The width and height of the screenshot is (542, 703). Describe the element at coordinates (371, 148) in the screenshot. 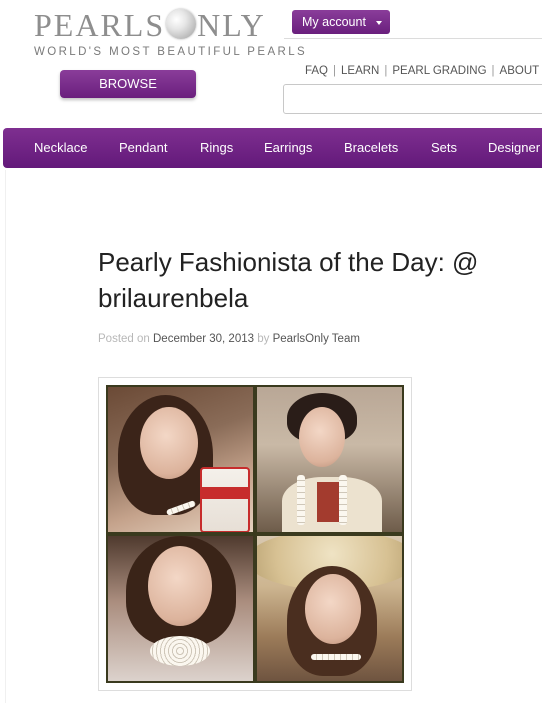

I see `nav-bracelets: Bracelets` at that location.